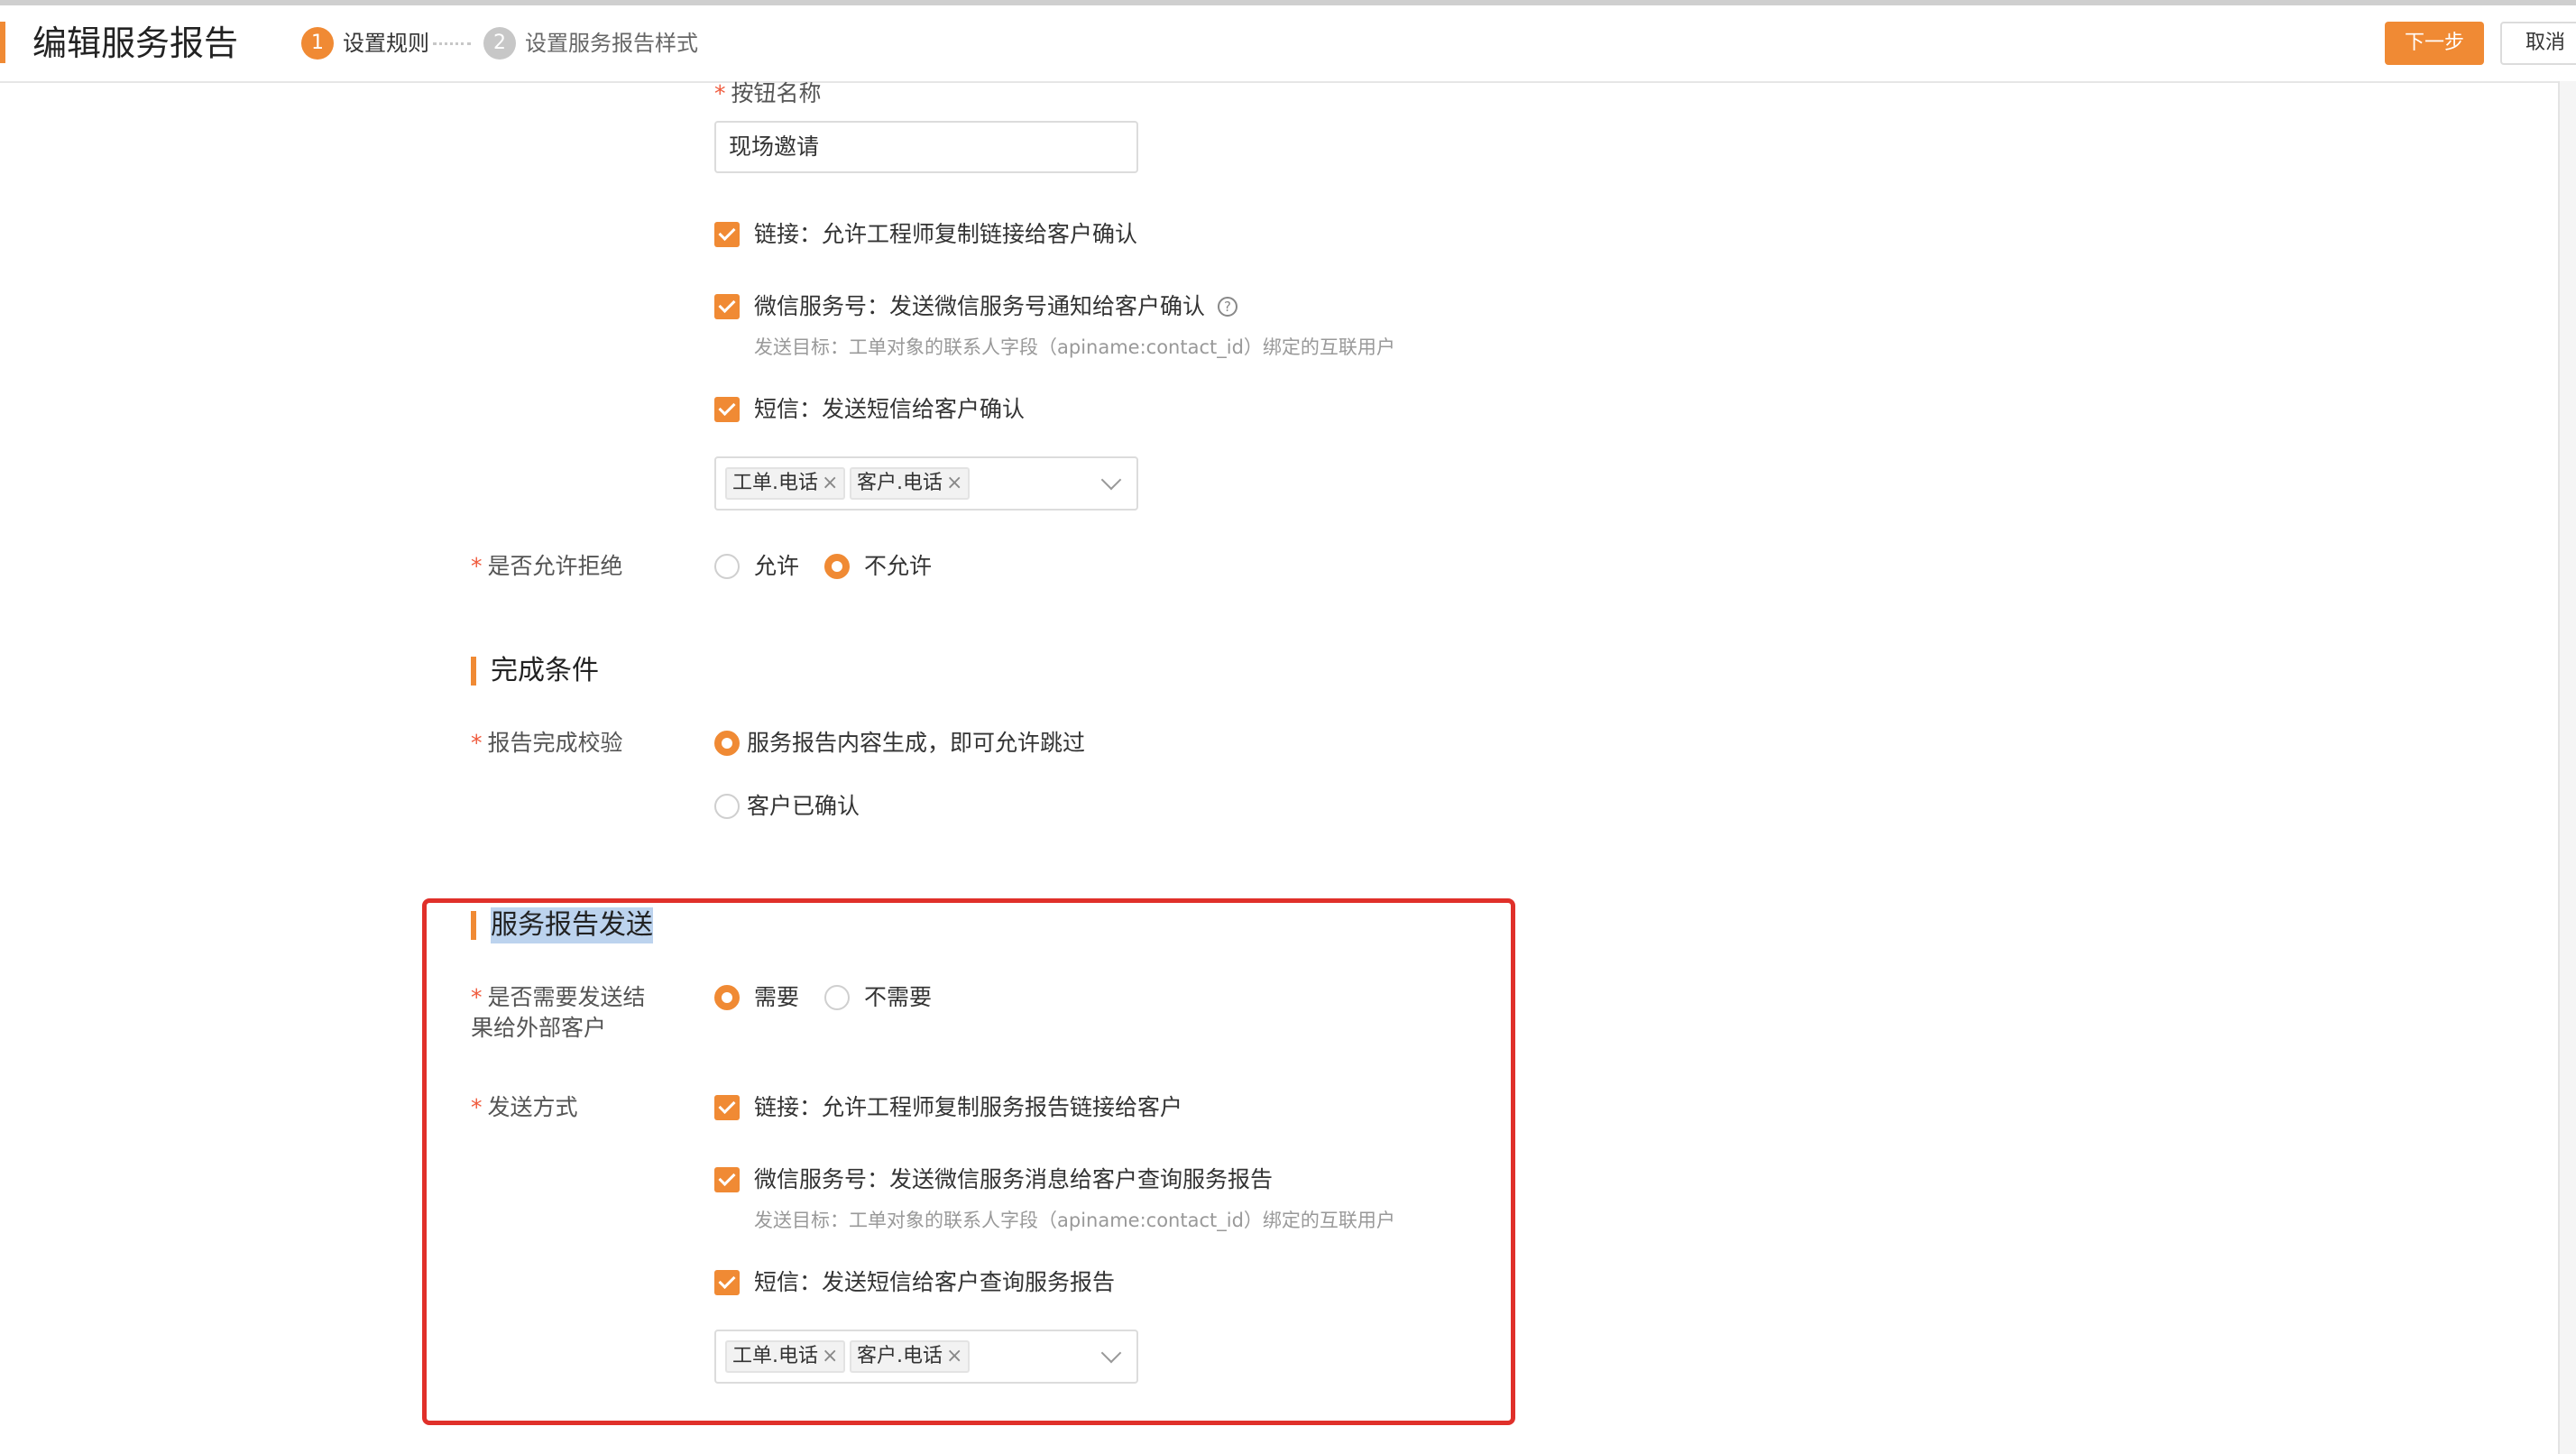  Describe the element at coordinates (837, 566) in the screenshot. I see `allow-reject-radio-disallow` at that location.